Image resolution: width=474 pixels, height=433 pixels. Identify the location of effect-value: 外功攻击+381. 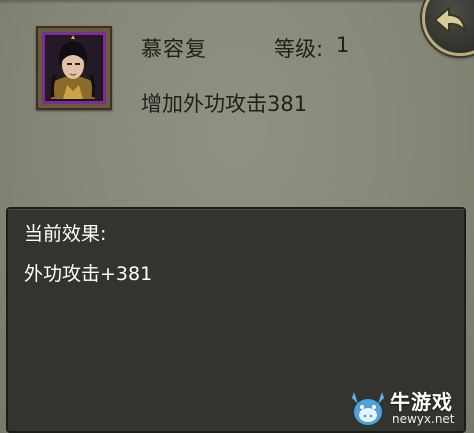
(88, 274).